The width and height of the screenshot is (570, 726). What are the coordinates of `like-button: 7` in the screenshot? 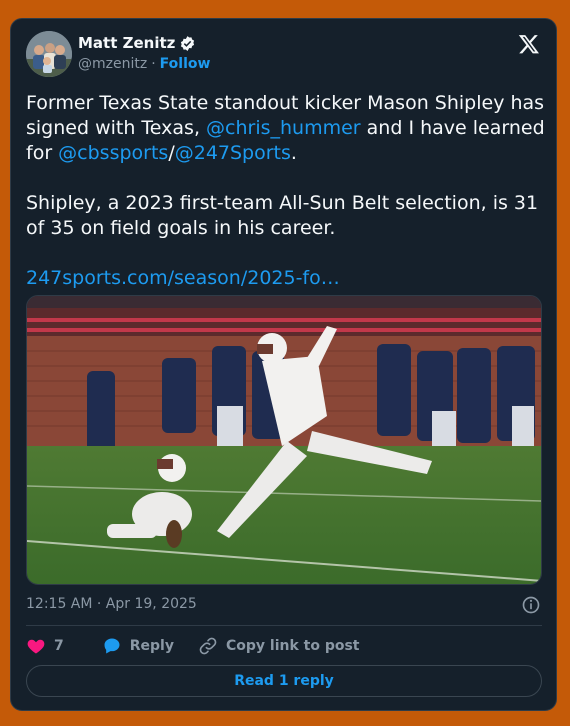 It's located at (45, 646).